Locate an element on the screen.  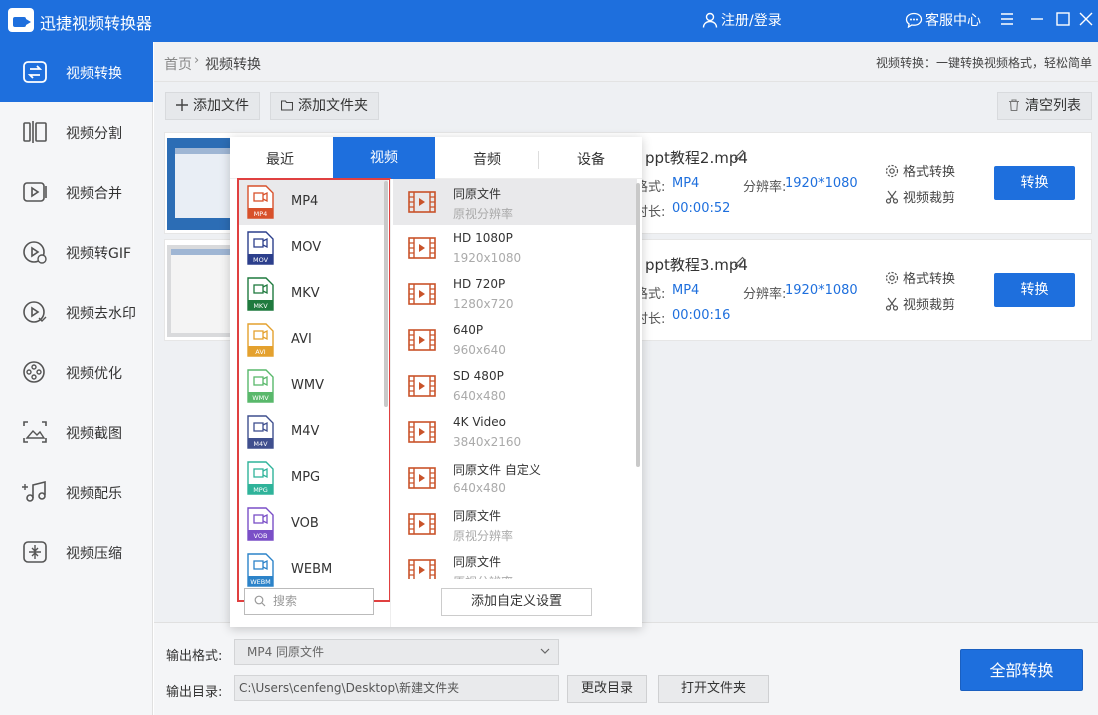
preset-name: SD 480P is located at coordinates (478, 376).